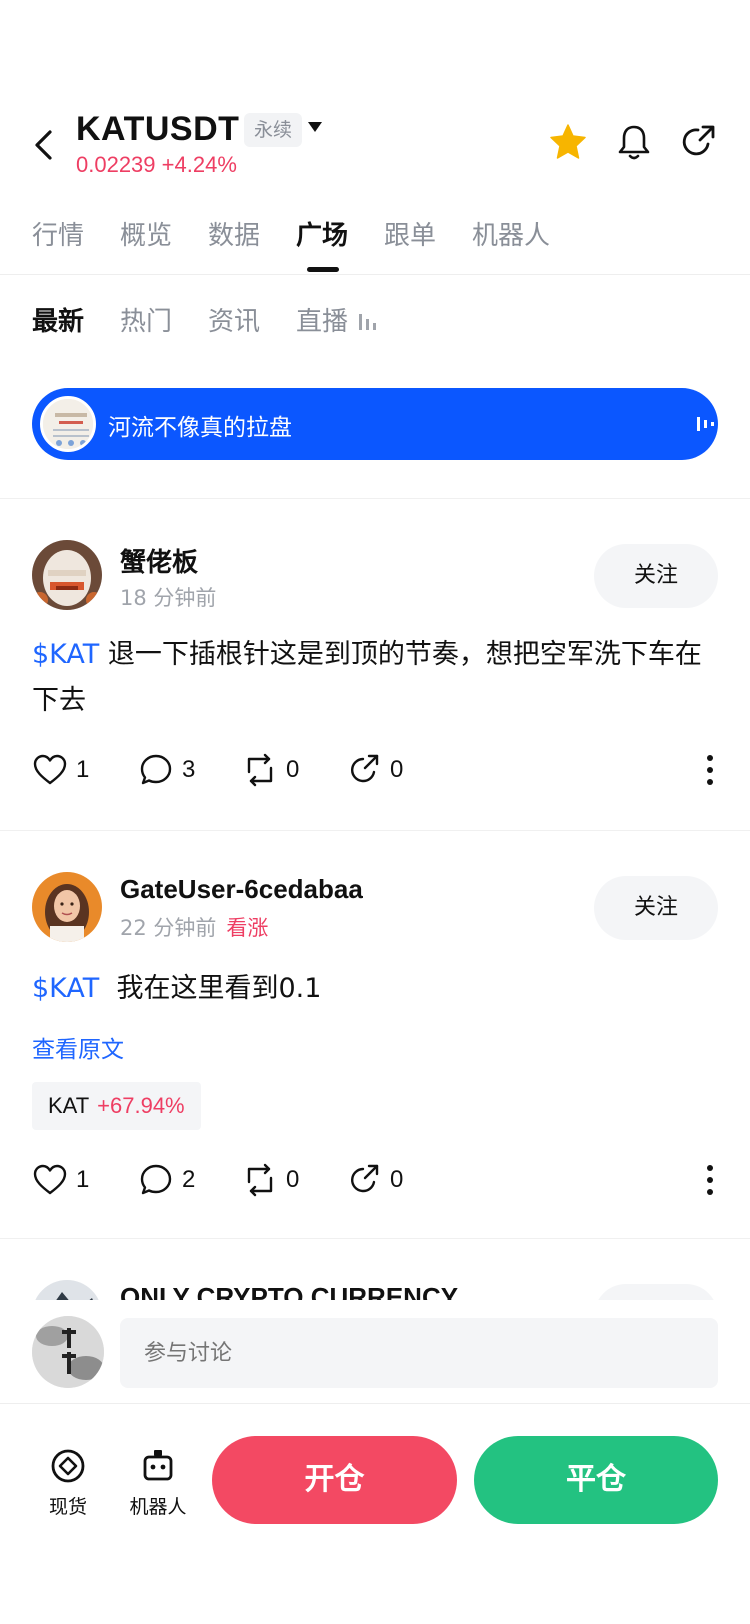 This screenshot has width=750, height=1624. I want to click on post-meta: 22 分钟前 看涨, so click(194, 927).